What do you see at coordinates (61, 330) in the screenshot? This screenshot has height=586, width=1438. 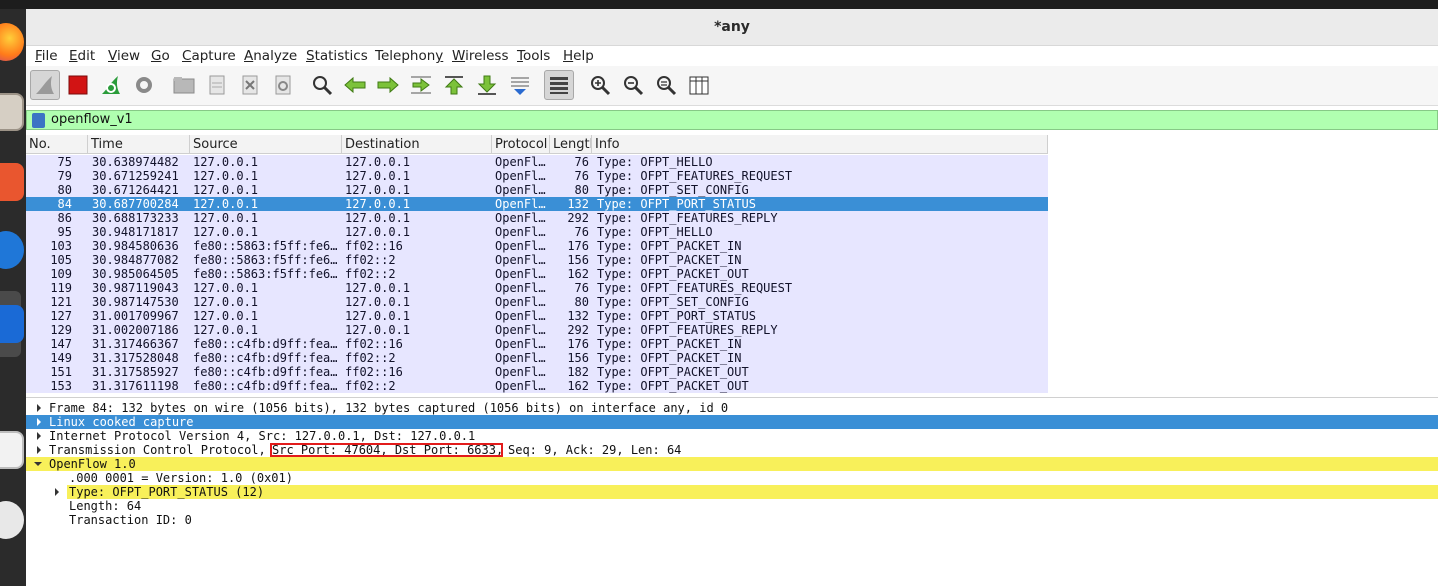 I see `packet-cell-no: 129` at bounding box center [61, 330].